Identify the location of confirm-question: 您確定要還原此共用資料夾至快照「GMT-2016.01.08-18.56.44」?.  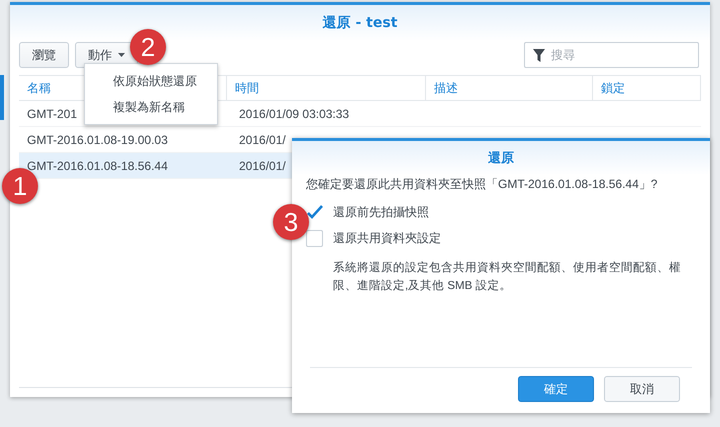
(482, 184).